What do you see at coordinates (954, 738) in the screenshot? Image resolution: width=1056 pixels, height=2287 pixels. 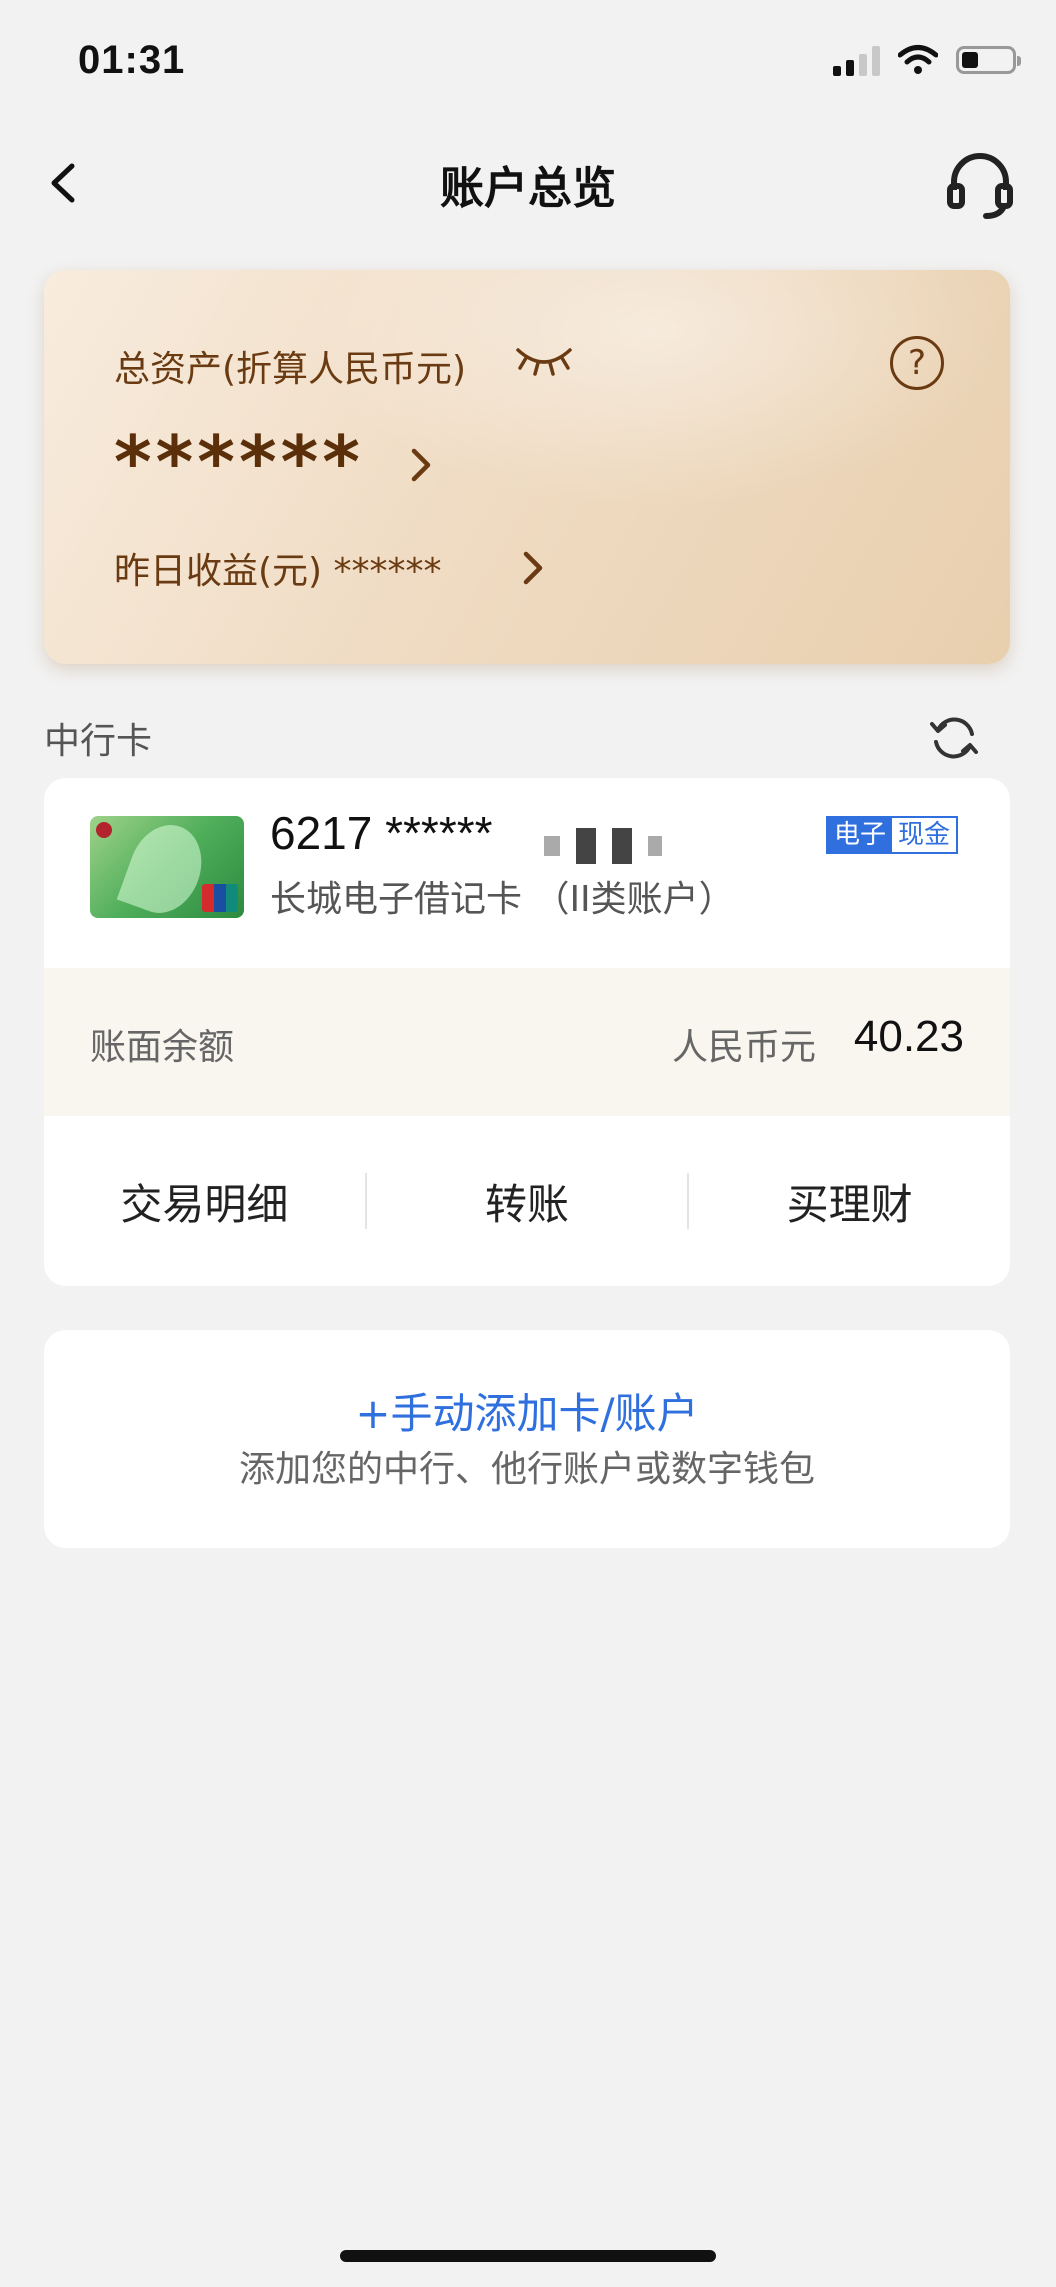 I see `refresh-icon` at bounding box center [954, 738].